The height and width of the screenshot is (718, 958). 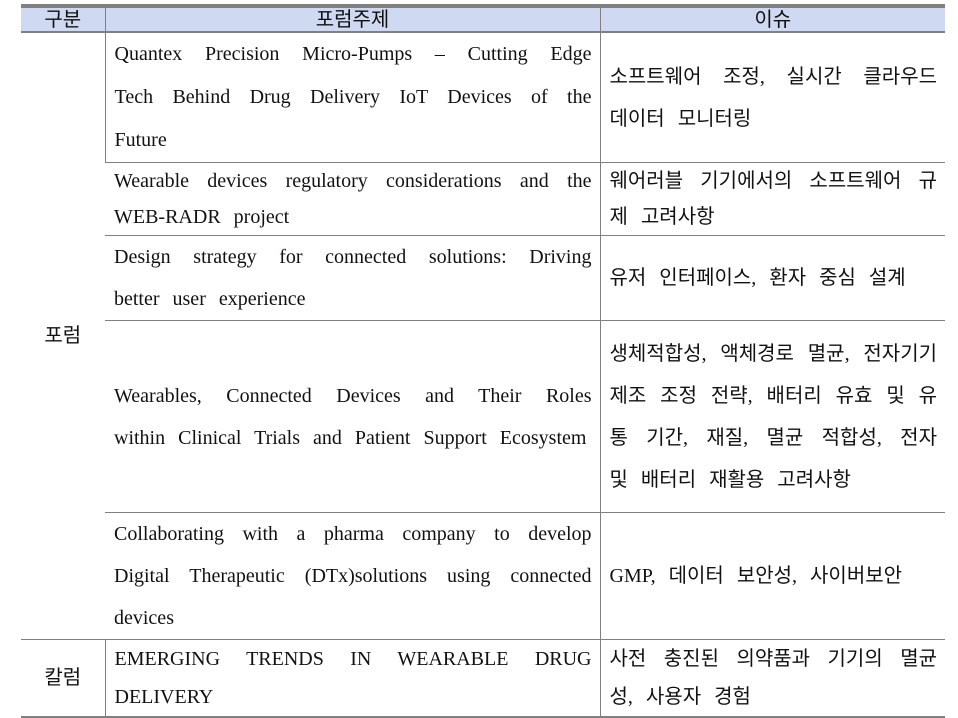 I want to click on header-row: 구분 포럼주제 이슈, so click(x=483, y=18).